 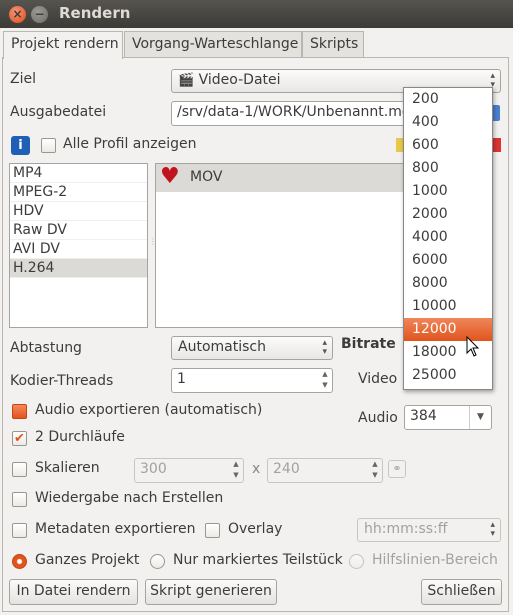 I want to click on close-icon: ×, so click(x=17, y=14).